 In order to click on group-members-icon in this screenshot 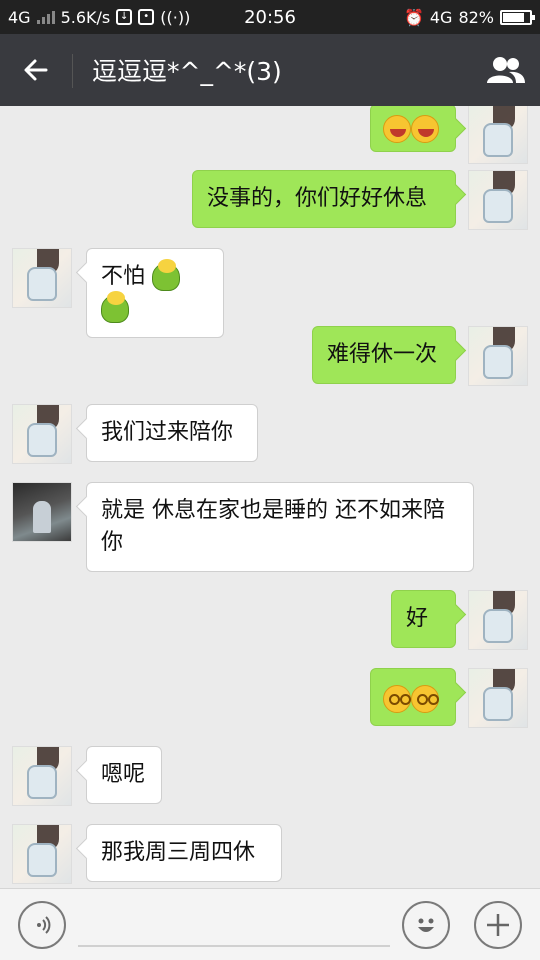, I will do `click(506, 70)`.